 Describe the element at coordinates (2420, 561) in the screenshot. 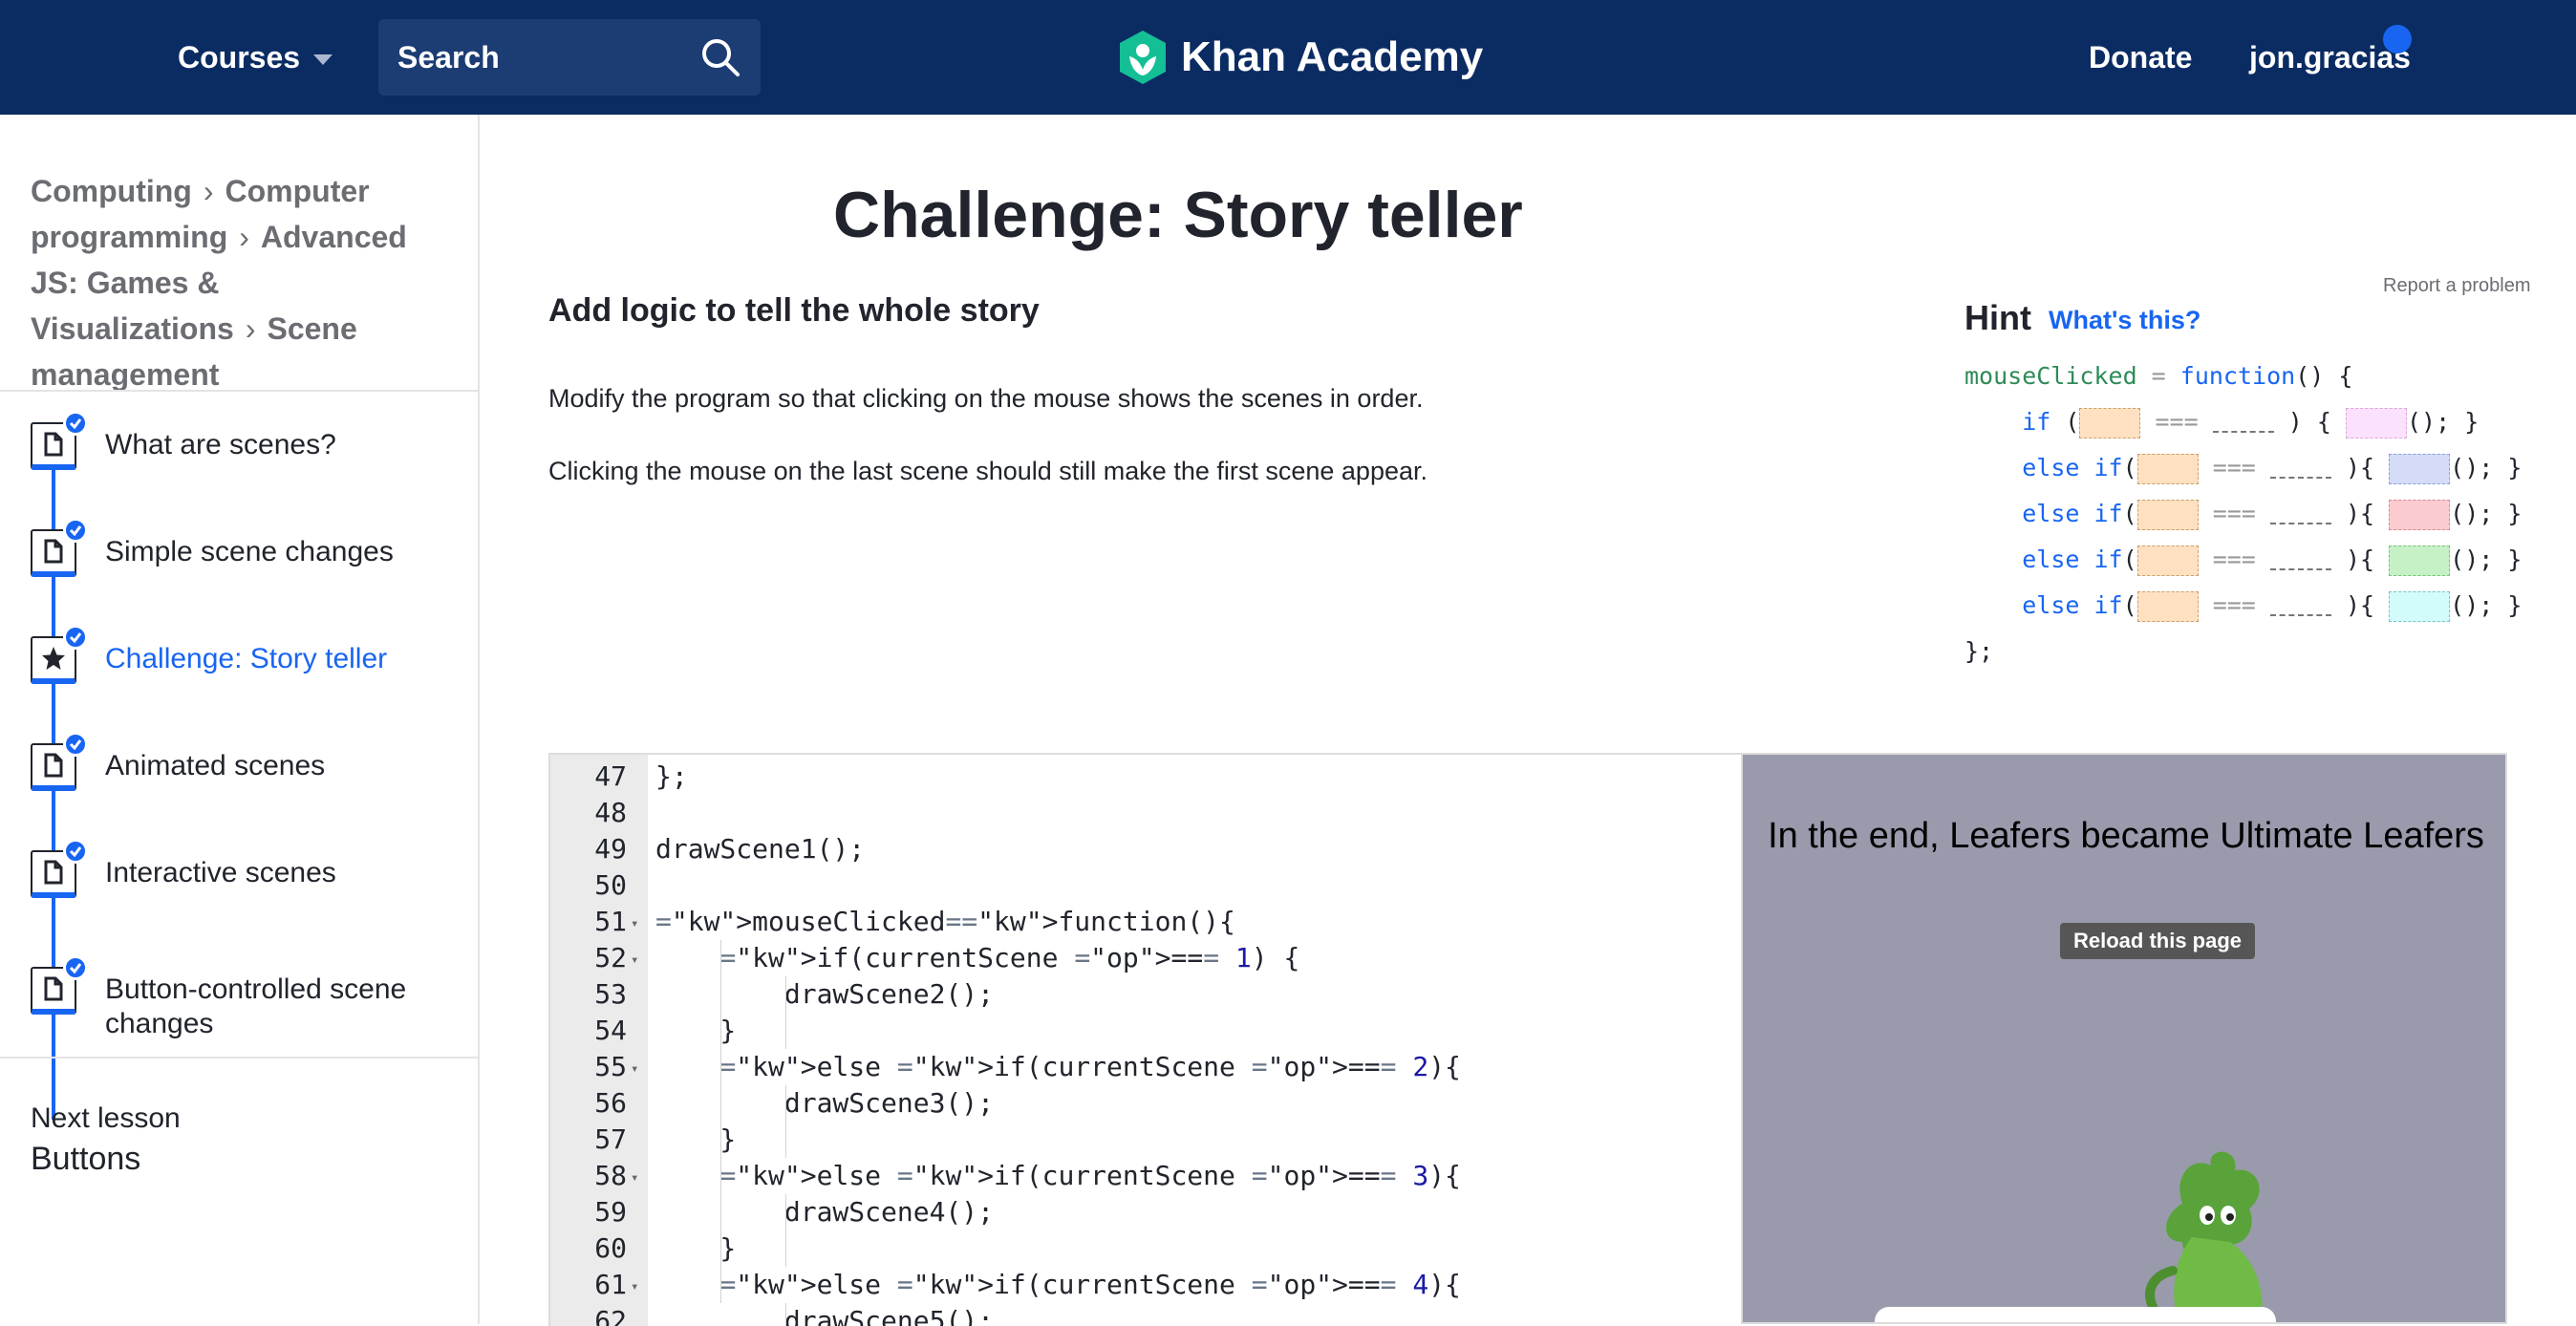

I see `hint-blank-green` at that location.